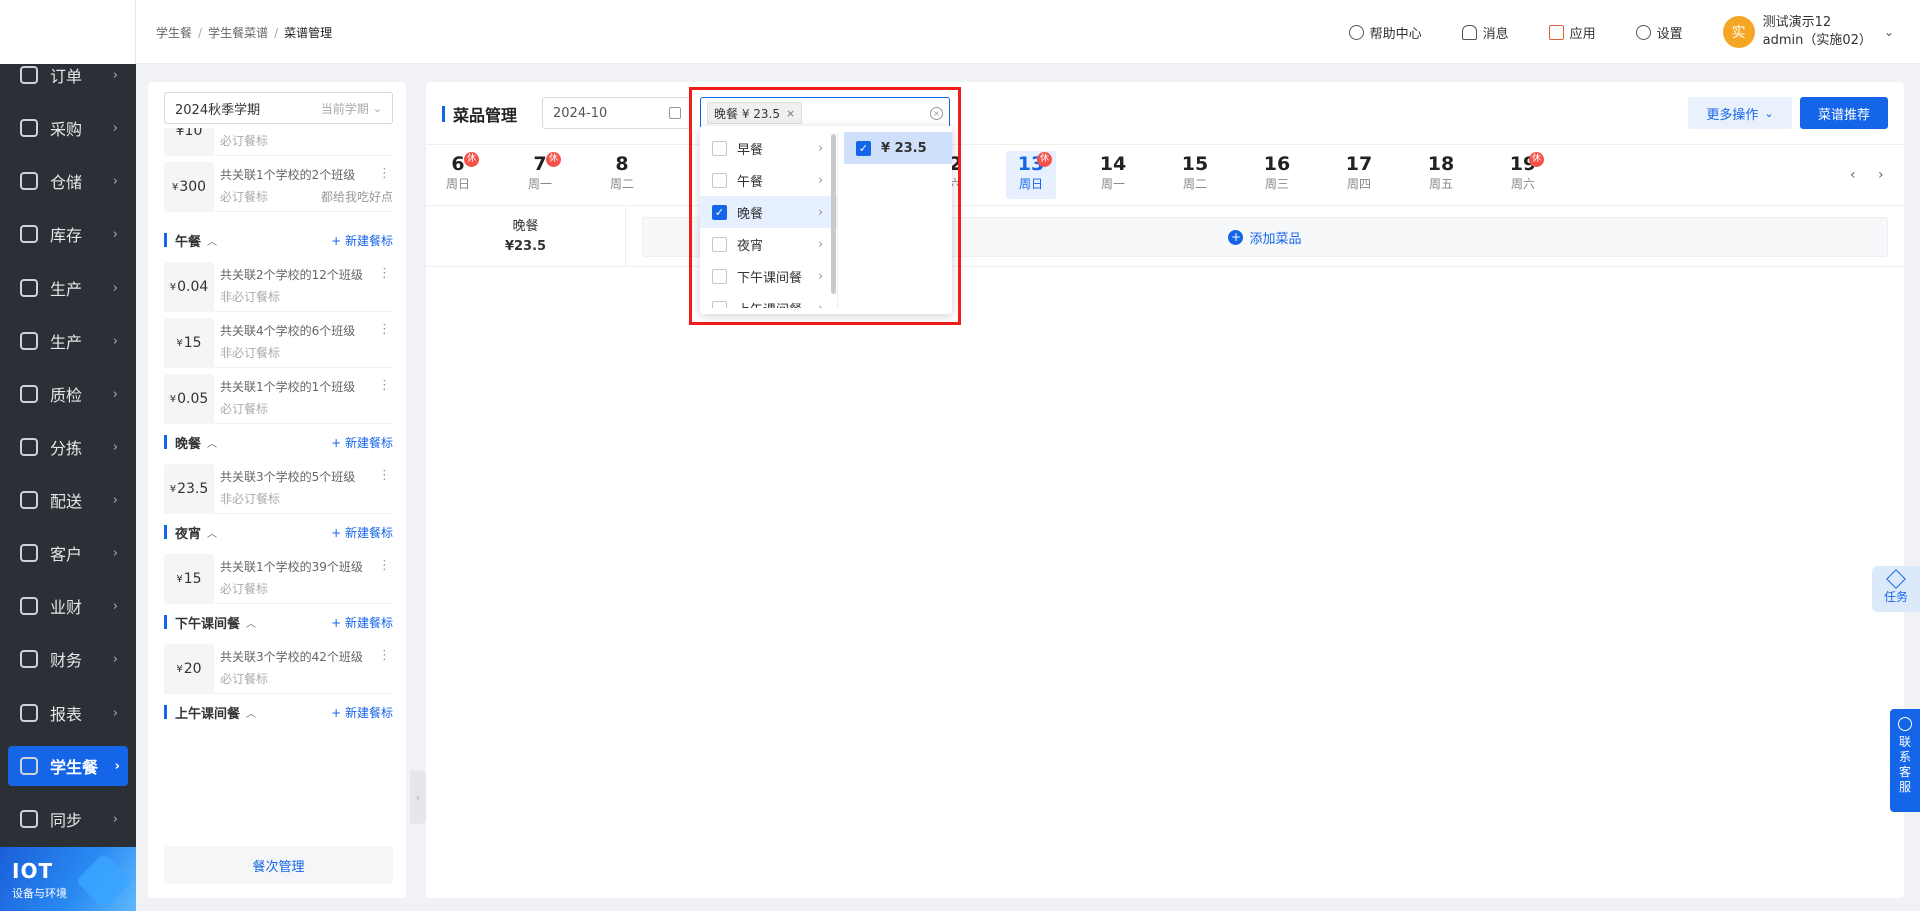 The image size is (1920, 911). What do you see at coordinates (1905, 724) in the screenshot?
I see `chat-icon` at bounding box center [1905, 724].